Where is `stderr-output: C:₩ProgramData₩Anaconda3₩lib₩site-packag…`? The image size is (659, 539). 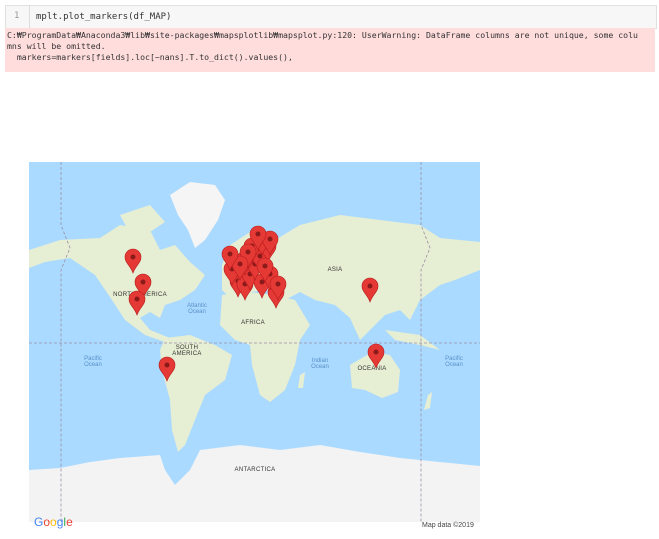
stderr-output: C:₩ProgramData₩Anaconda3₩lib₩site-packag… is located at coordinates (330, 50).